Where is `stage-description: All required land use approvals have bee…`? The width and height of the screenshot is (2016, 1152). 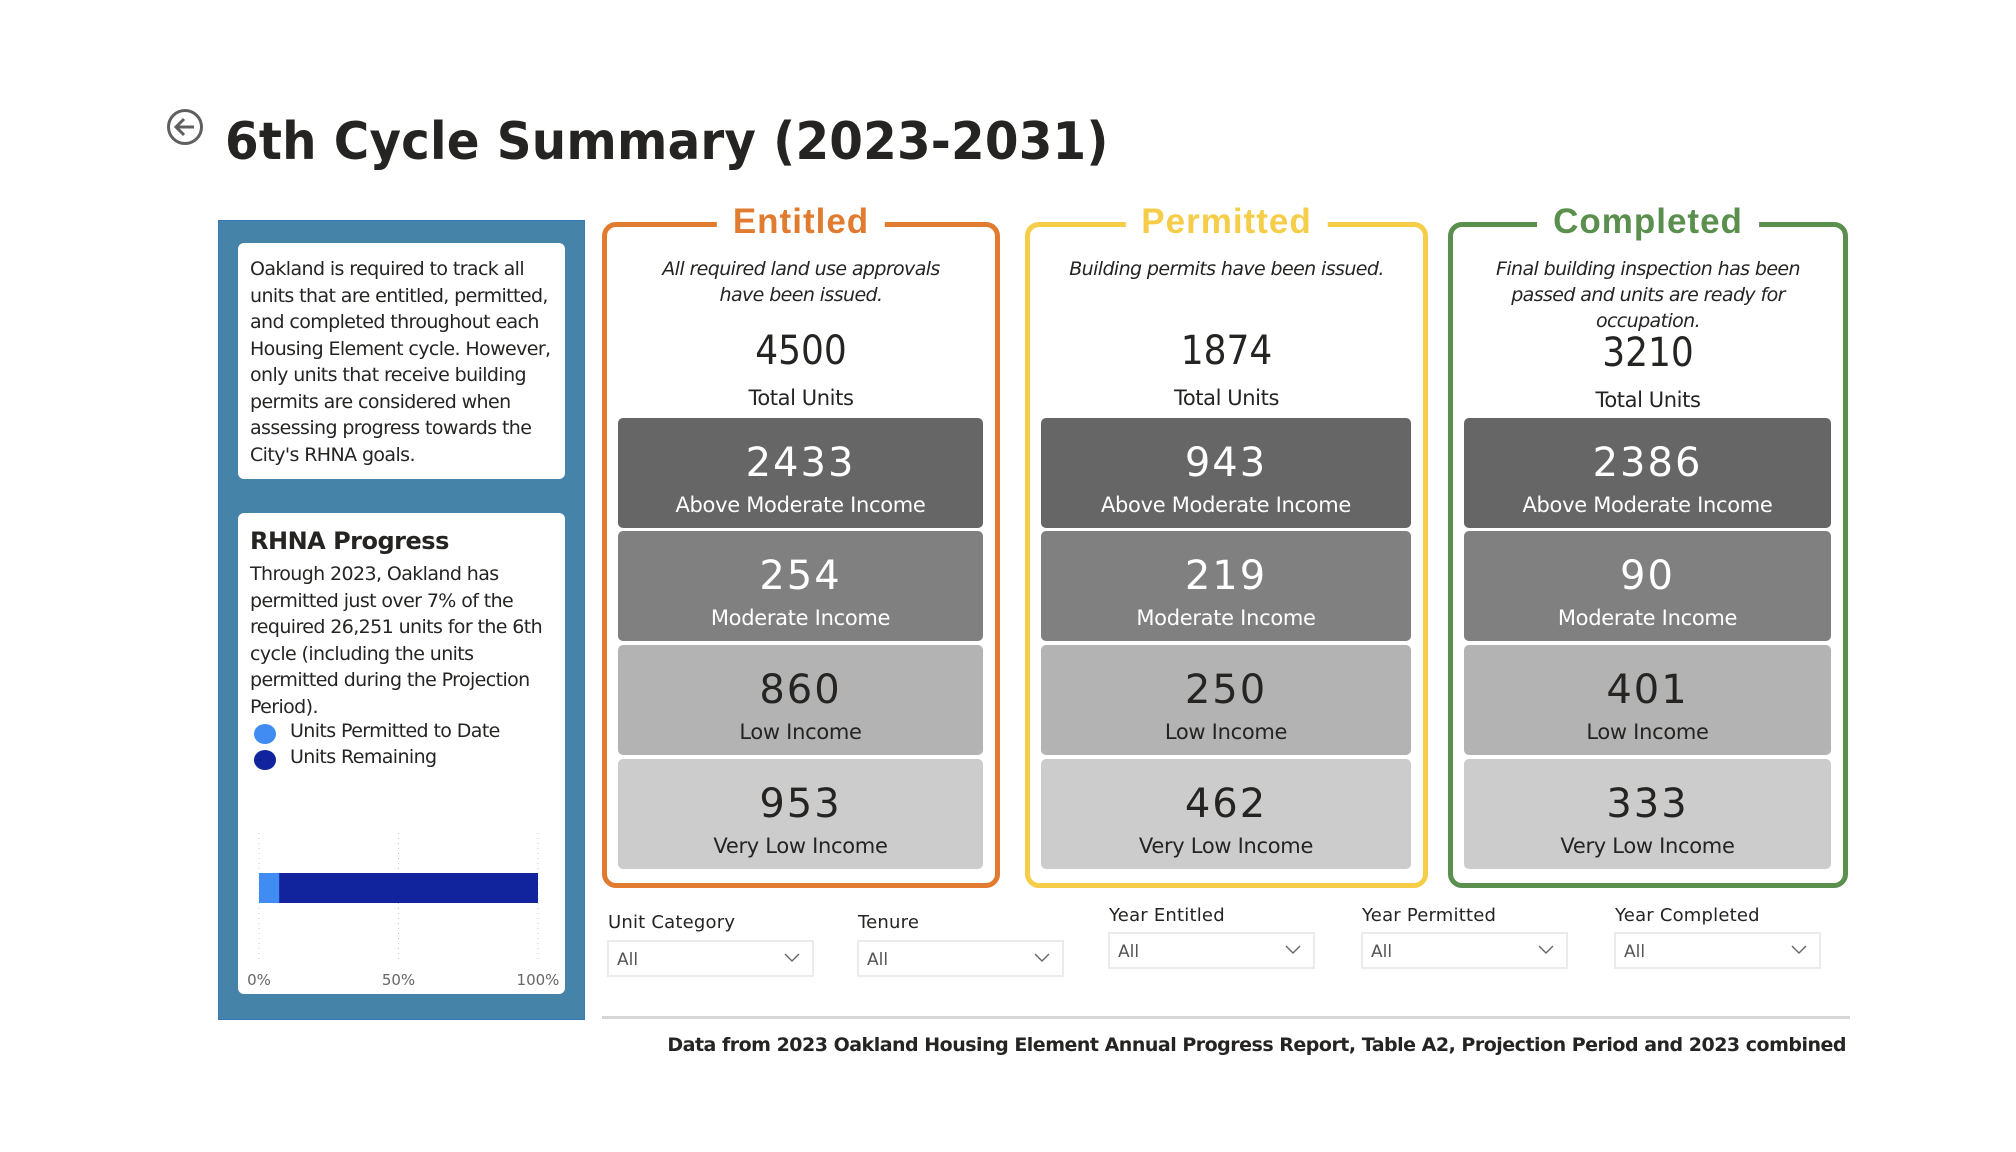 stage-description: All required land use approvals have bee… is located at coordinates (801, 282).